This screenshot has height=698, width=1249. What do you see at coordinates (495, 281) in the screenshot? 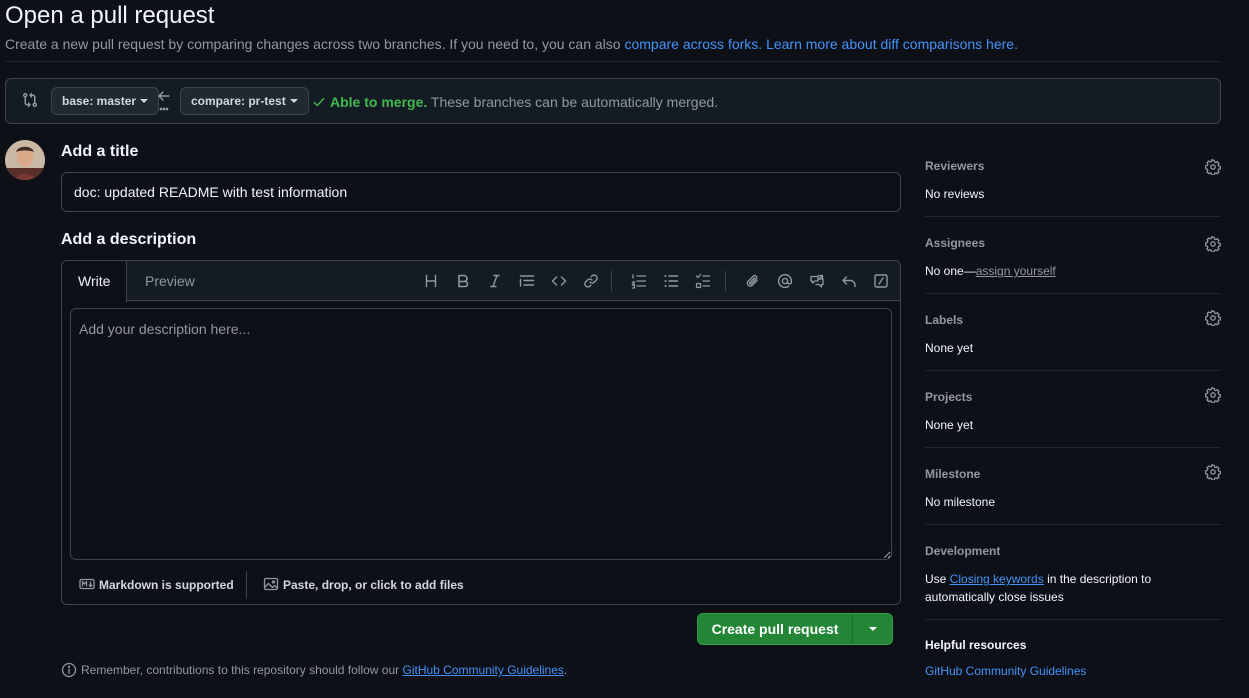
I see `italic-icon` at bounding box center [495, 281].